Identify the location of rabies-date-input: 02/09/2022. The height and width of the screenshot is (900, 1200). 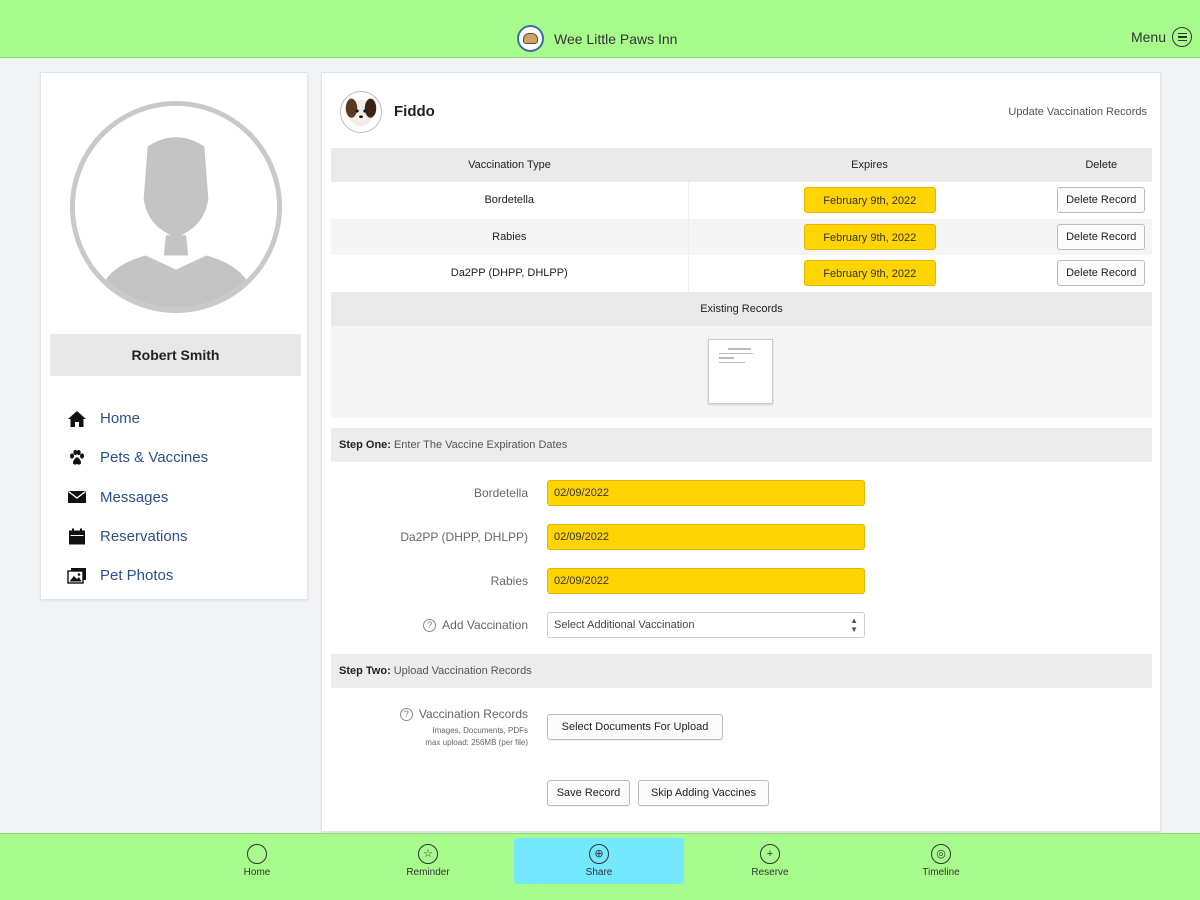
(706, 581).